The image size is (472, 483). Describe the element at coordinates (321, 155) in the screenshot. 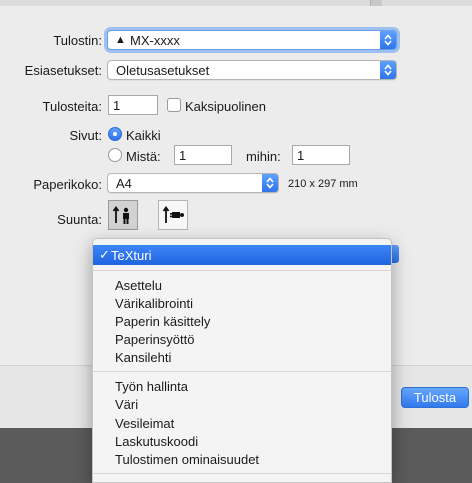

I see `pages-to-field: 1` at that location.